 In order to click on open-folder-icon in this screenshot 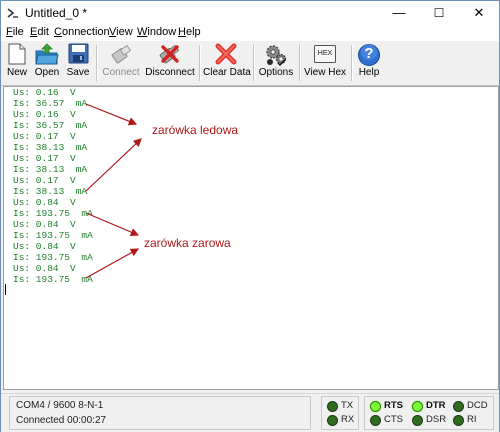, I will do `click(47, 54)`.